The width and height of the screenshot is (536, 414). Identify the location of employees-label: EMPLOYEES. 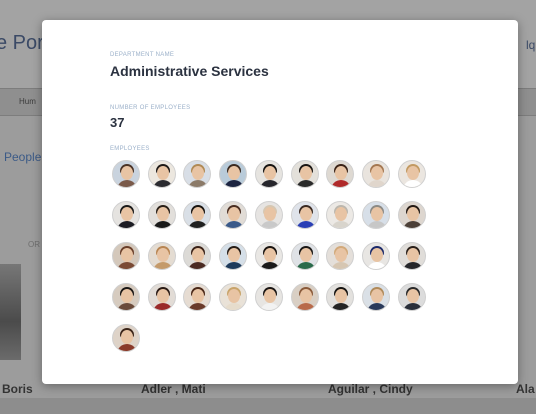
(130, 149).